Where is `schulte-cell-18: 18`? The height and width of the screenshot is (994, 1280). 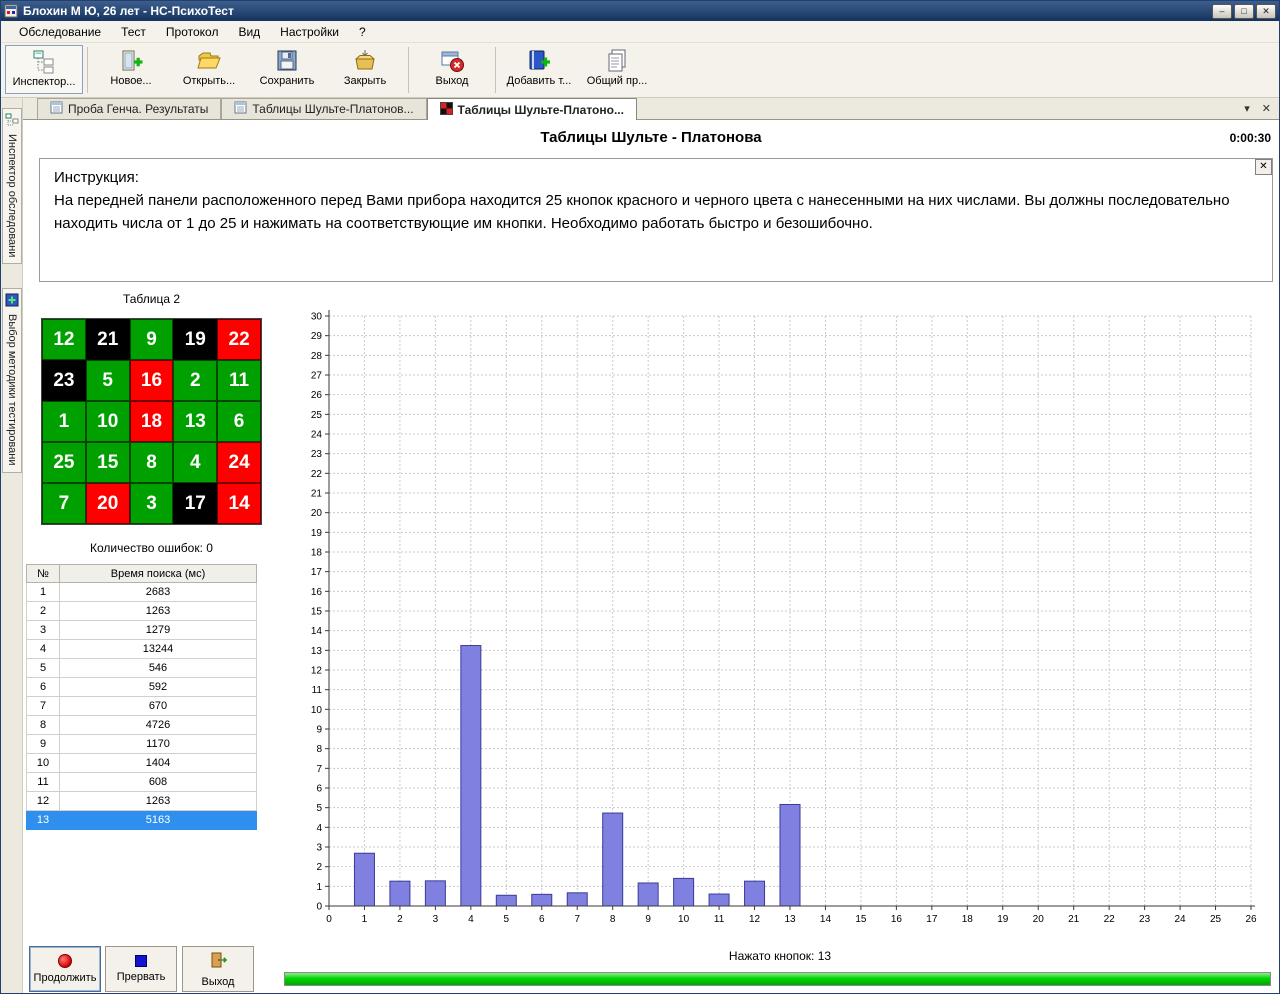
schulte-cell-18: 18 is located at coordinates (151, 421).